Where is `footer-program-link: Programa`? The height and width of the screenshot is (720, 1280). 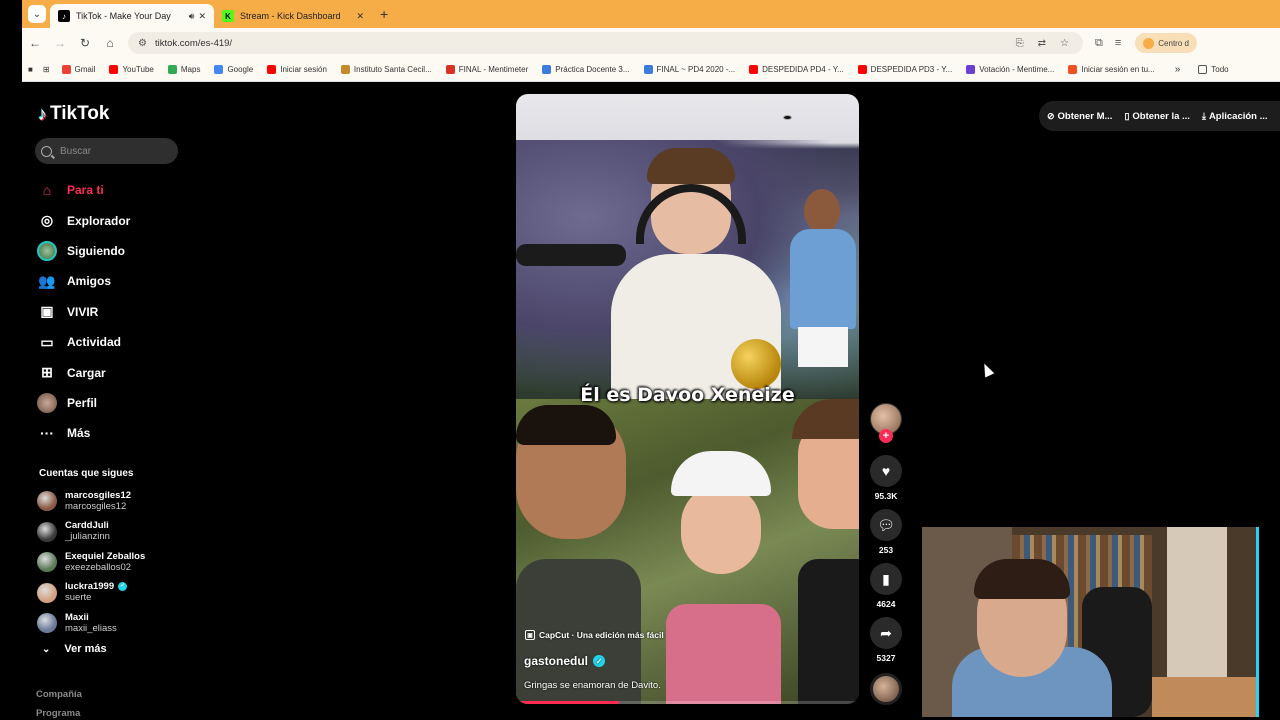 footer-program-link: Programa is located at coordinates (58, 713).